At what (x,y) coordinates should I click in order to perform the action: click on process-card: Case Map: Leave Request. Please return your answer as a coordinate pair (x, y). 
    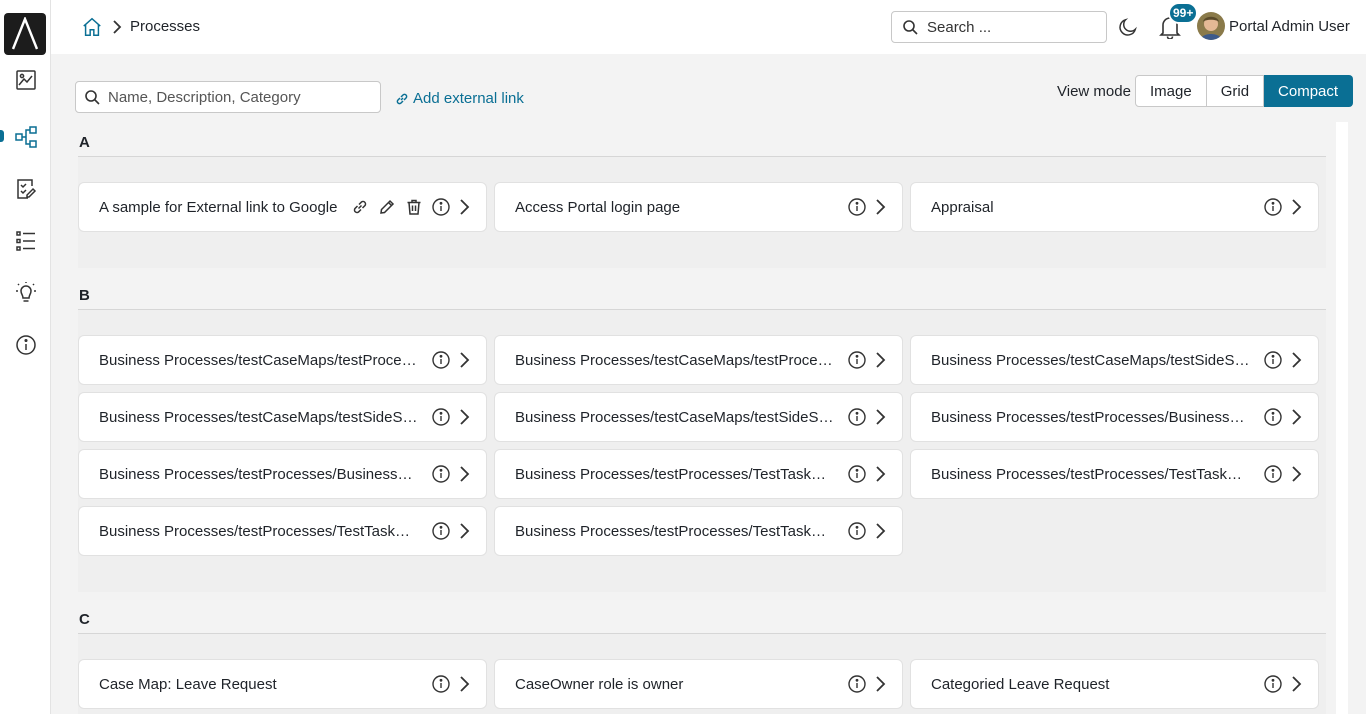
    Looking at the image, I should click on (282, 684).